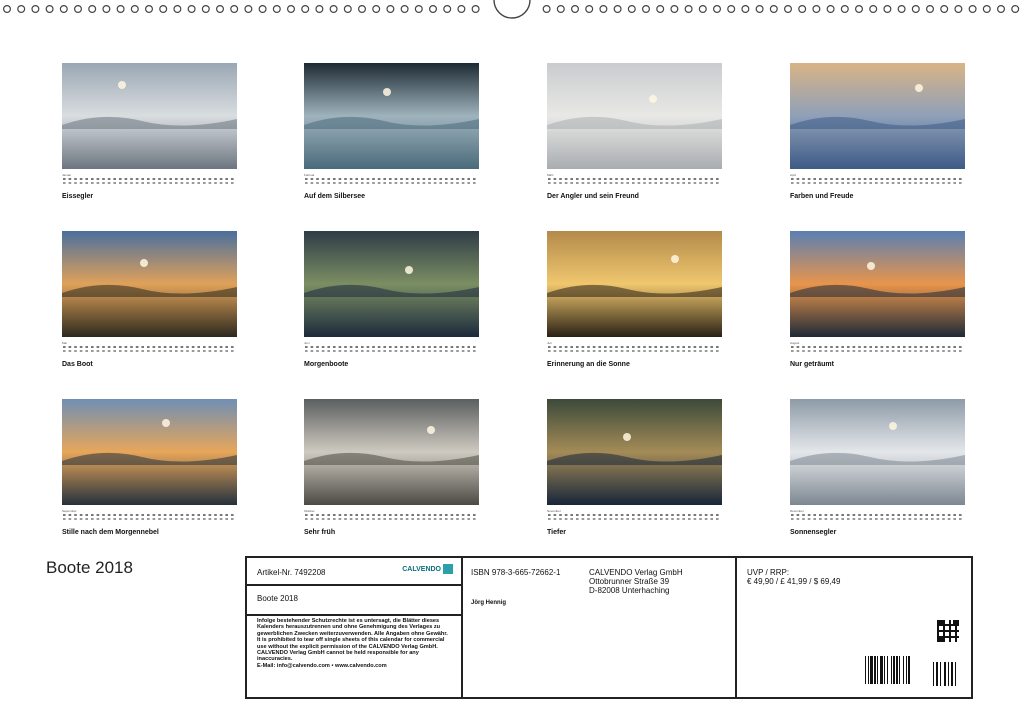 The height and width of the screenshot is (701, 1024). What do you see at coordinates (67, 175) in the screenshot?
I see `month-label: Januar` at bounding box center [67, 175].